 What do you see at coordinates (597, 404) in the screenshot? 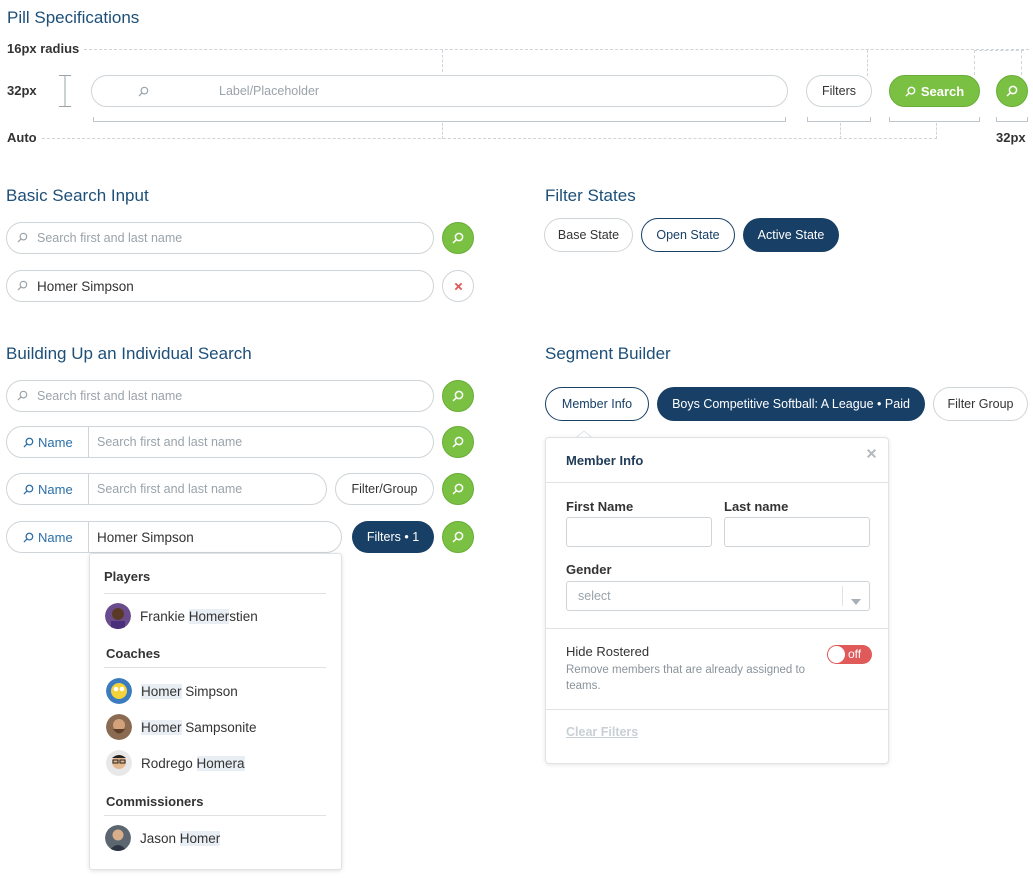
I see `member-info-button: Member Info` at bounding box center [597, 404].